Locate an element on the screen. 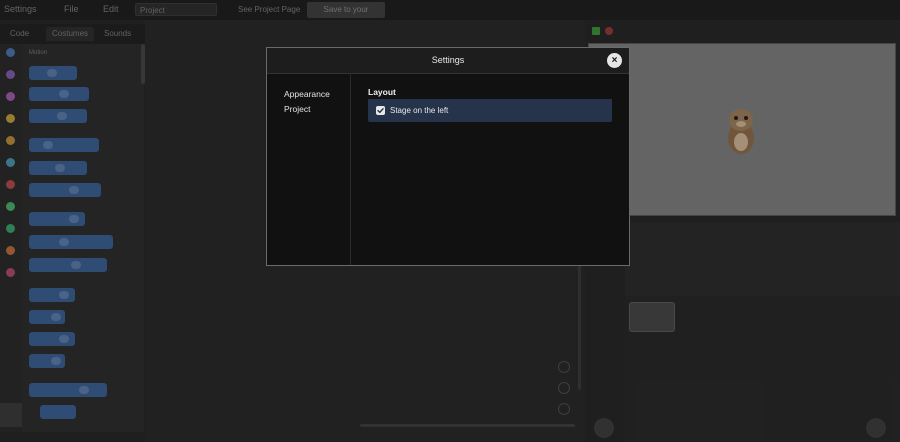 This screenshot has width=900, height=442. modal-title: Settings is located at coordinates (448, 60).